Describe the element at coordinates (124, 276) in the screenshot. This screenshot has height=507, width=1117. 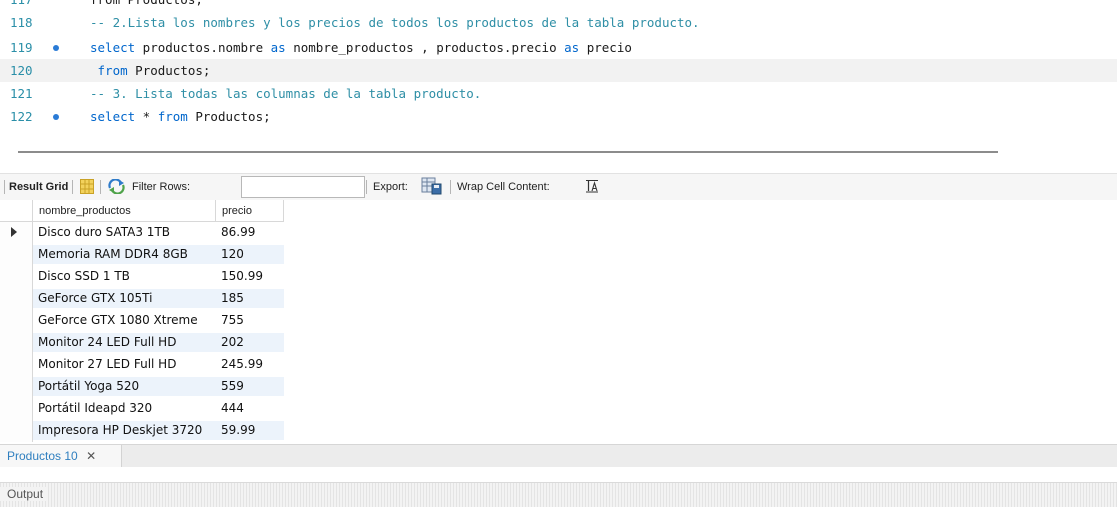
I see `table-cell-nombre: Disco SSD 1 TB` at that location.